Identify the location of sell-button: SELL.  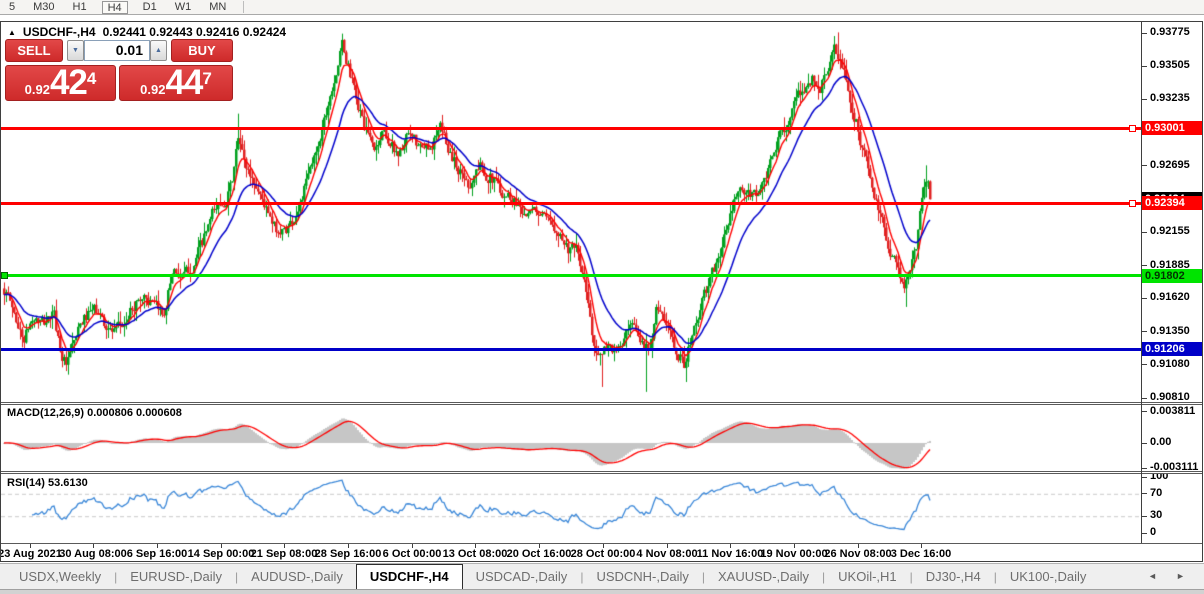
(34, 50).